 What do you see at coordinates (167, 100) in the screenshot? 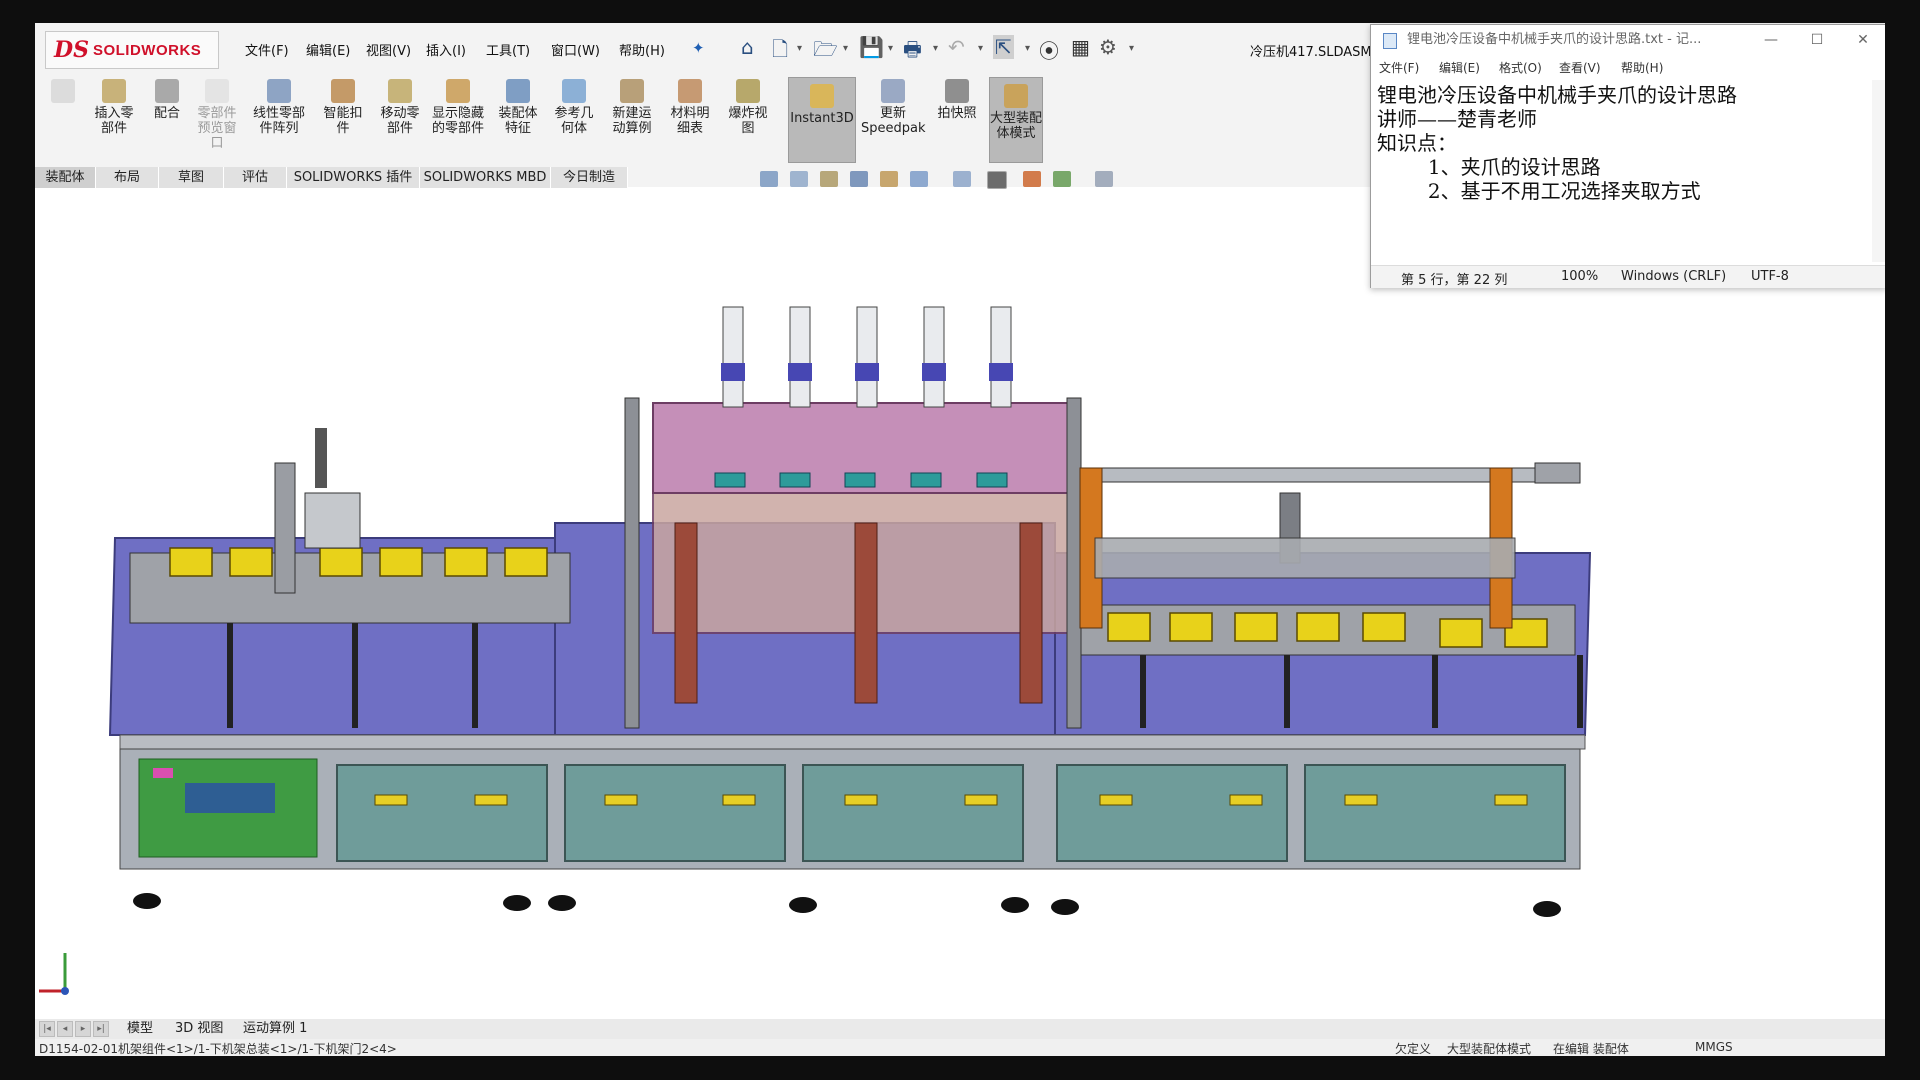
I see `mate-button: 配合` at bounding box center [167, 100].